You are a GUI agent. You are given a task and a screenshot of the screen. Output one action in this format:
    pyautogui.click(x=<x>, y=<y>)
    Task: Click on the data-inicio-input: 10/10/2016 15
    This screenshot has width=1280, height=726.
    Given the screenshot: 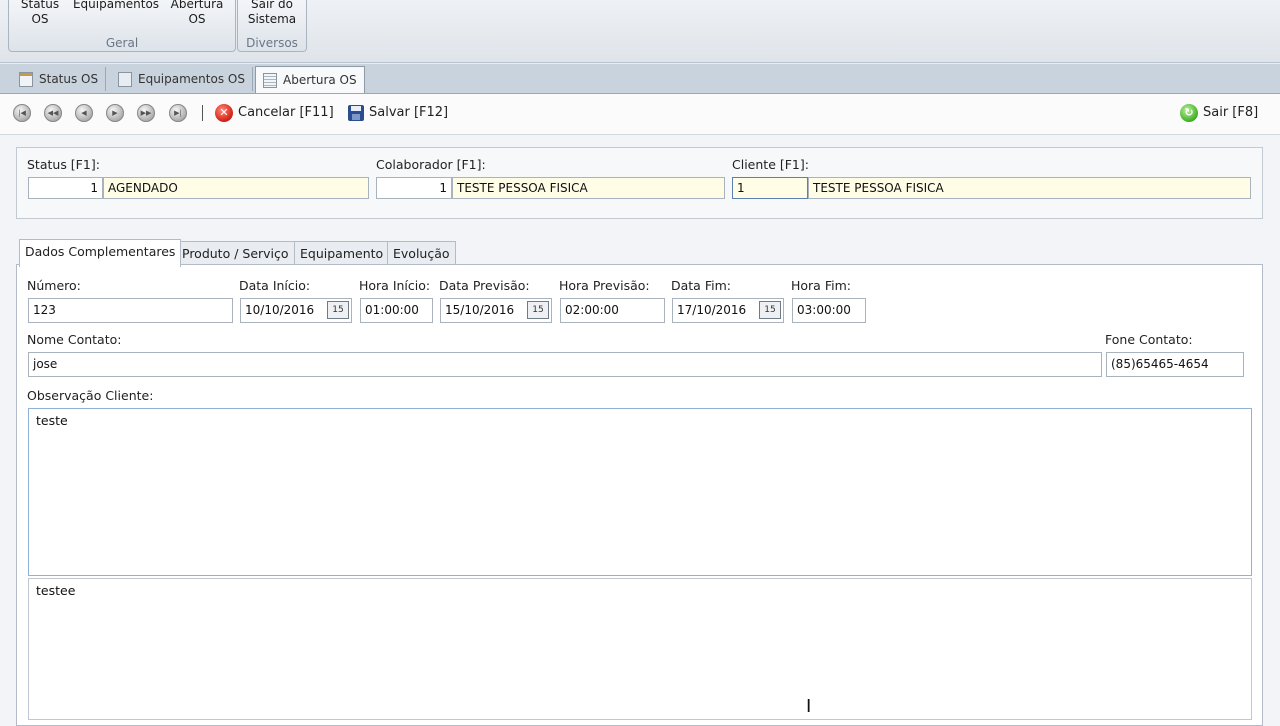 What is the action you would take?
    pyautogui.click(x=296, y=310)
    